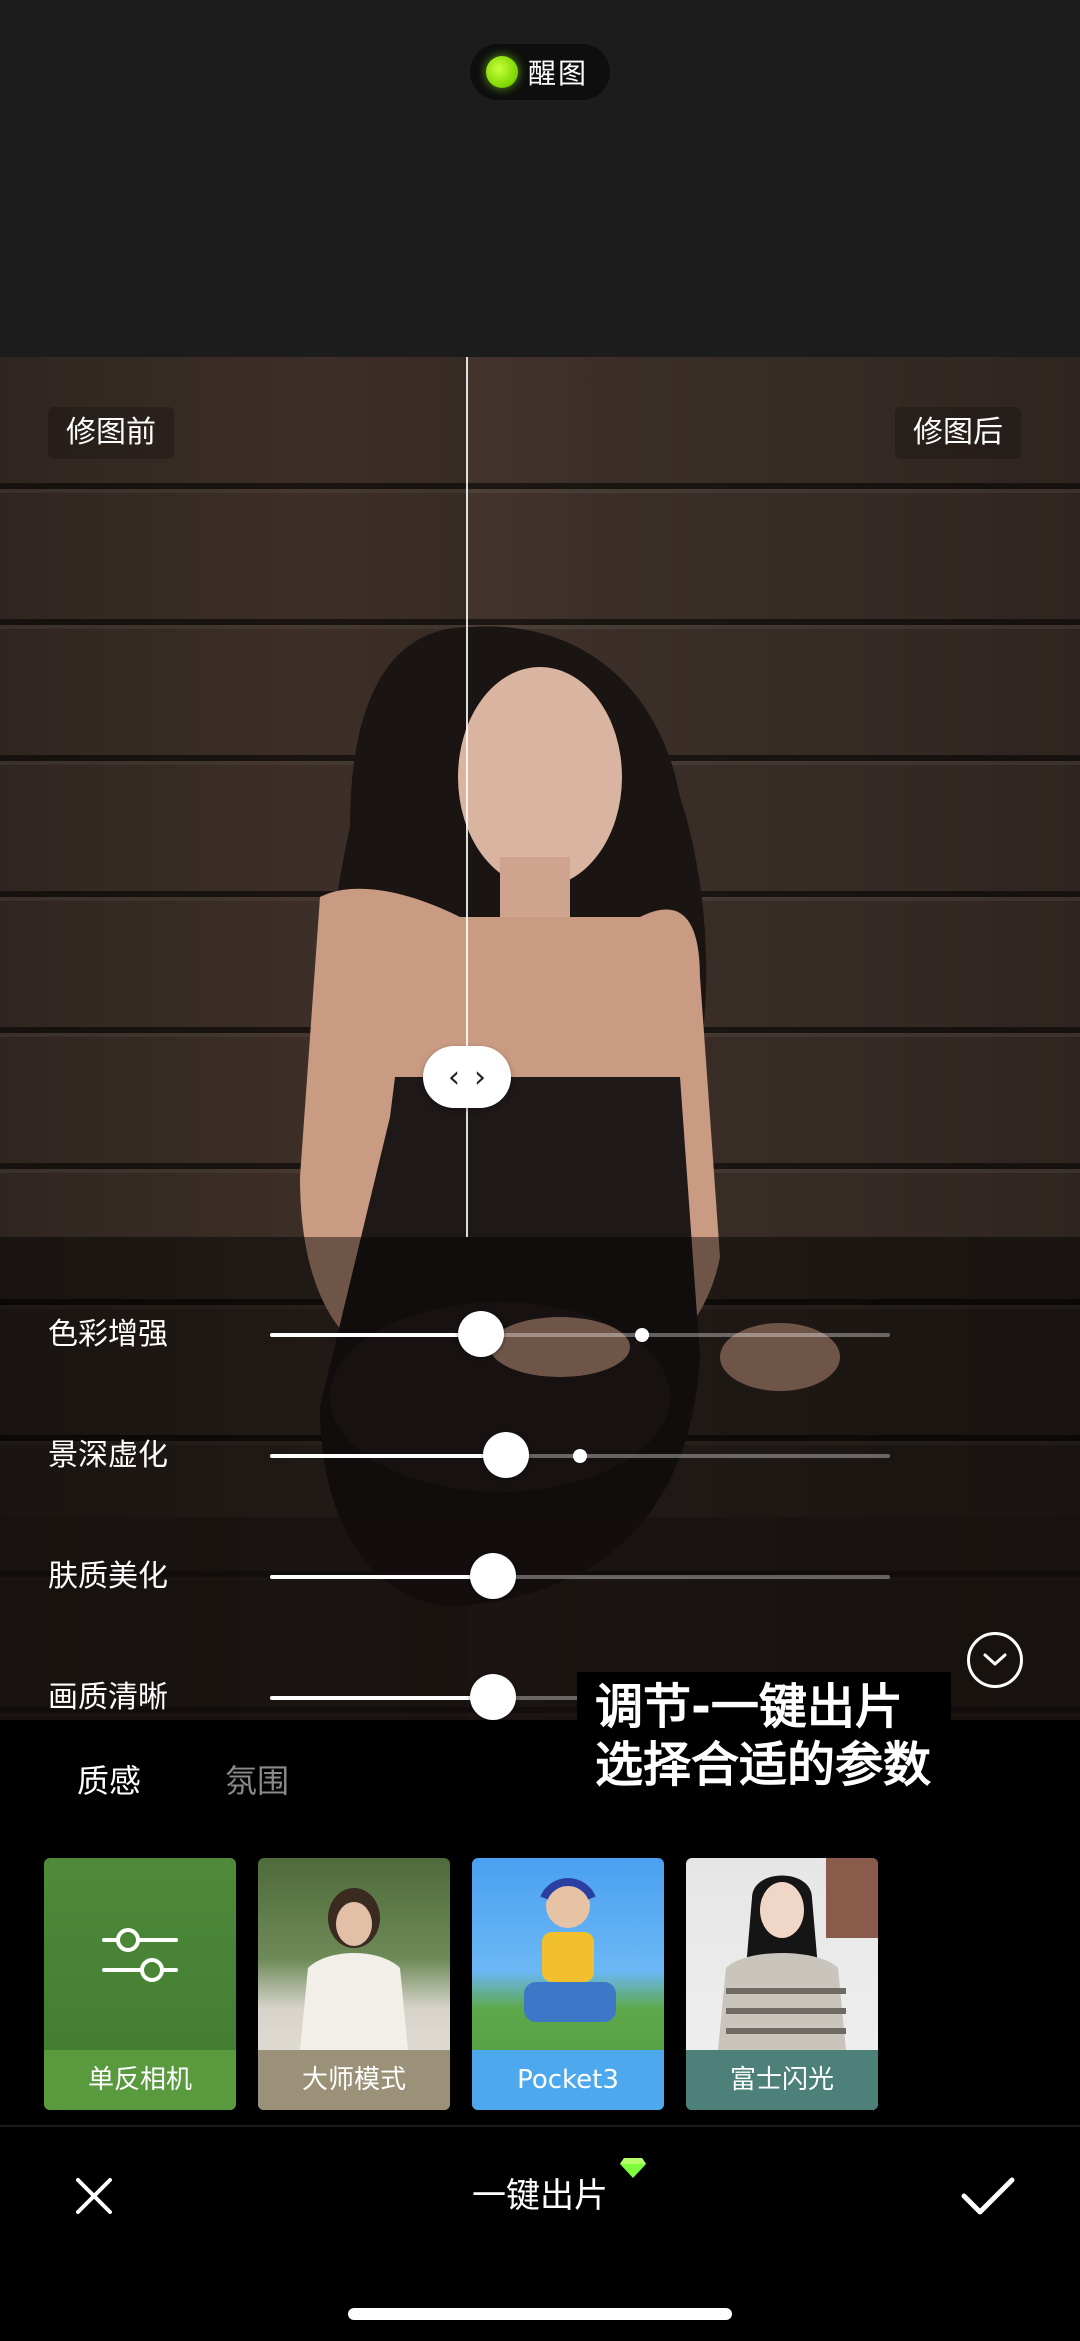 This screenshot has height=2341, width=1080. Describe the element at coordinates (502, 72) in the screenshot. I see `app-logo-icon` at that location.